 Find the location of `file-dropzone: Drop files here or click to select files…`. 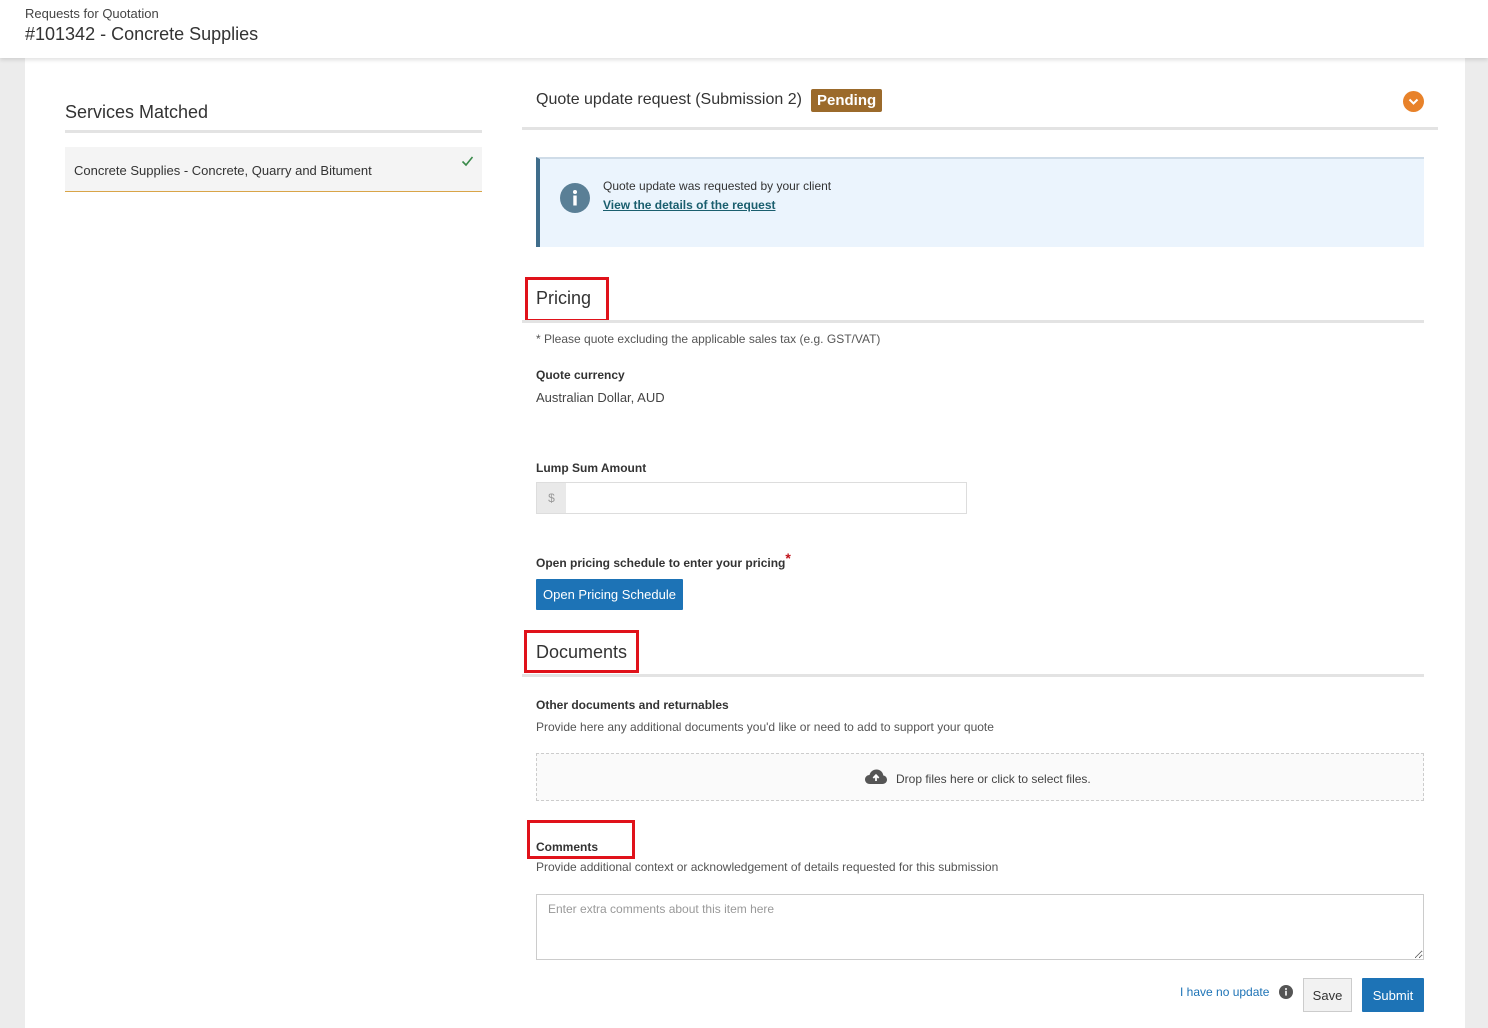

file-dropzone: Drop files here or click to select files… is located at coordinates (980, 777).